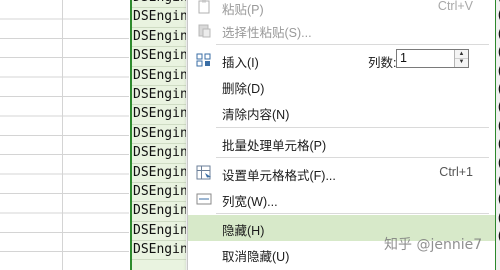 This screenshot has width=500, height=270. Describe the element at coordinates (461, 62) in the screenshot. I see `stepper-down-icon: ▼` at that location.